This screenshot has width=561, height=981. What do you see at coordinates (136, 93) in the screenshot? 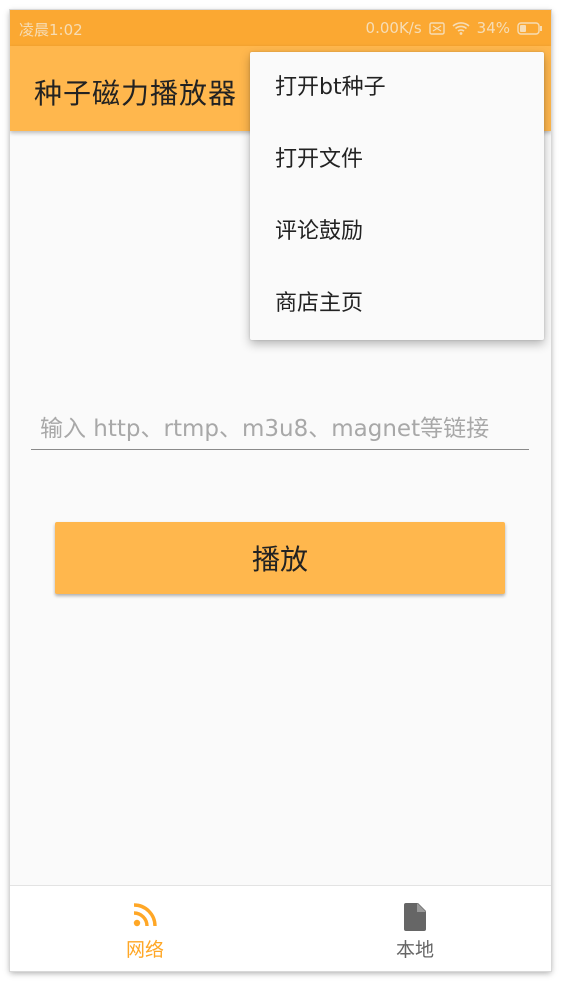
I see `app-title: 种子磁力播放器` at bounding box center [136, 93].